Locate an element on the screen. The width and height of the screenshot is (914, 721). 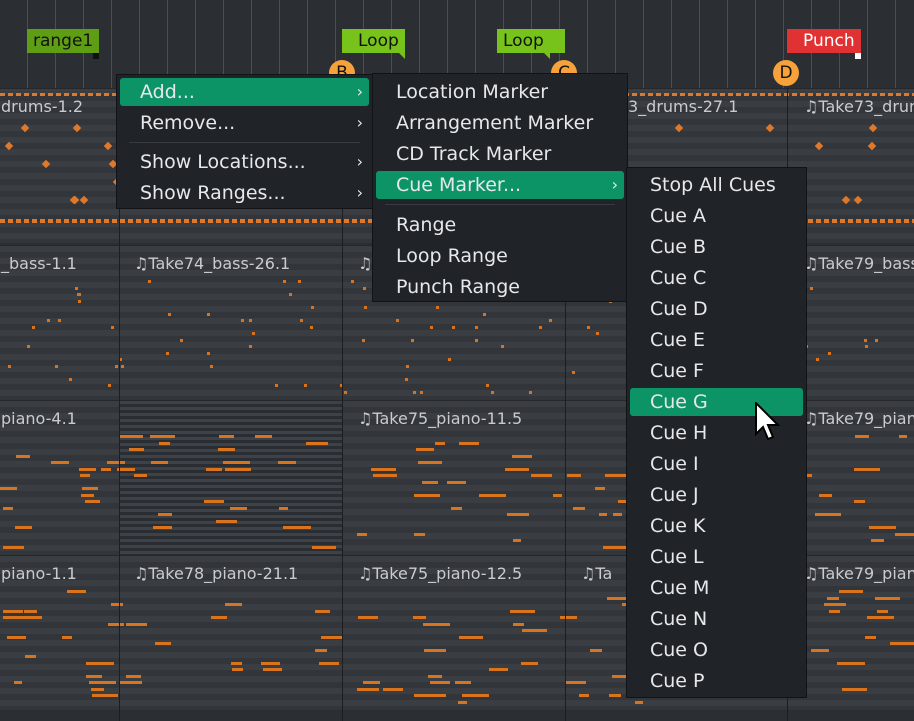
menu-item-remove: Remove... › is located at coordinates (244, 123).